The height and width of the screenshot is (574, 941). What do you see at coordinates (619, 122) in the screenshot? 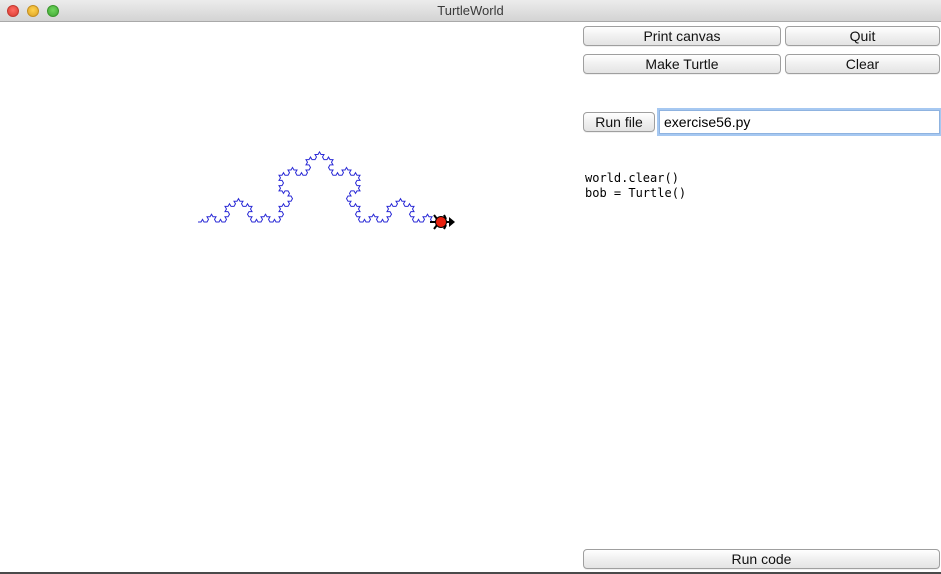
I see `run-file-button: Run file` at bounding box center [619, 122].